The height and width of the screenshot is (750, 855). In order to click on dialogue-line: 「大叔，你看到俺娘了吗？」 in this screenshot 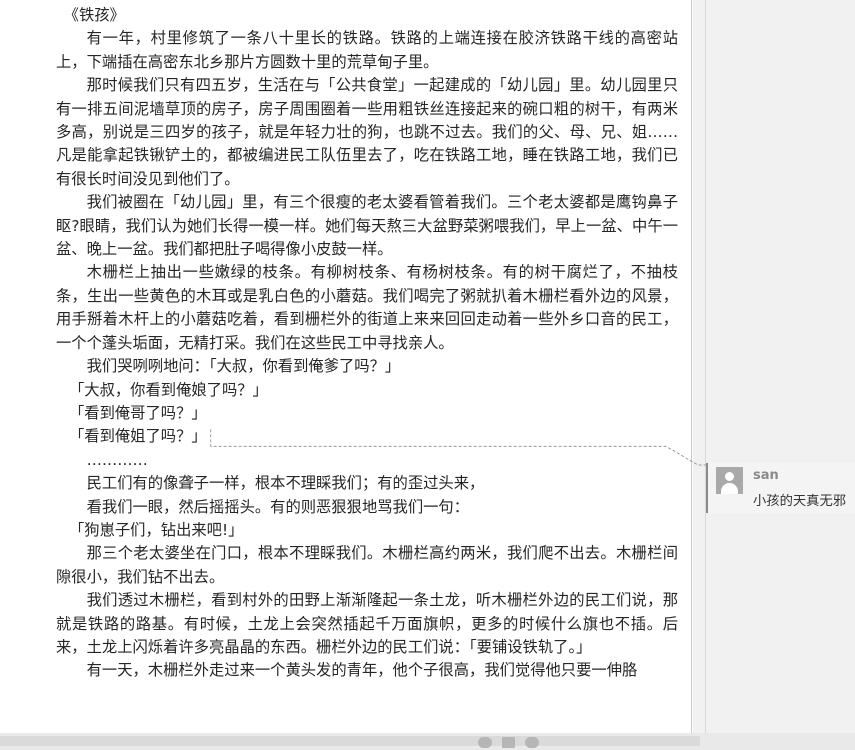, I will do `click(367, 390)`.